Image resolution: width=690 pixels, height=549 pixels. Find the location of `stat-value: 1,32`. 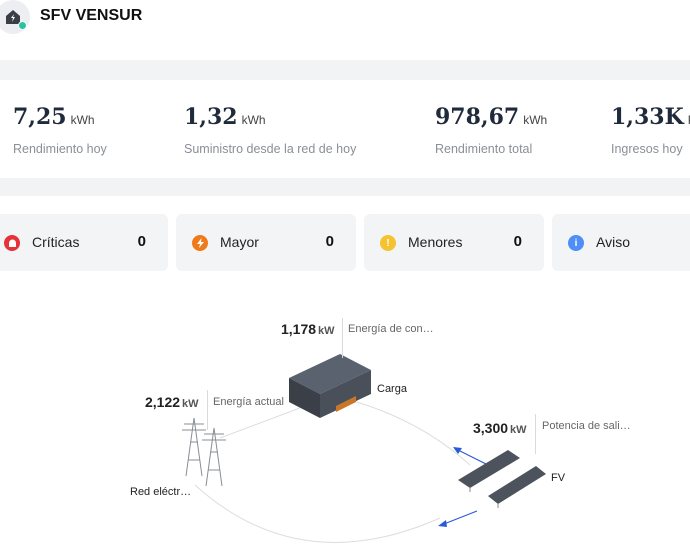

stat-value: 1,32 is located at coordinates (211, 117).